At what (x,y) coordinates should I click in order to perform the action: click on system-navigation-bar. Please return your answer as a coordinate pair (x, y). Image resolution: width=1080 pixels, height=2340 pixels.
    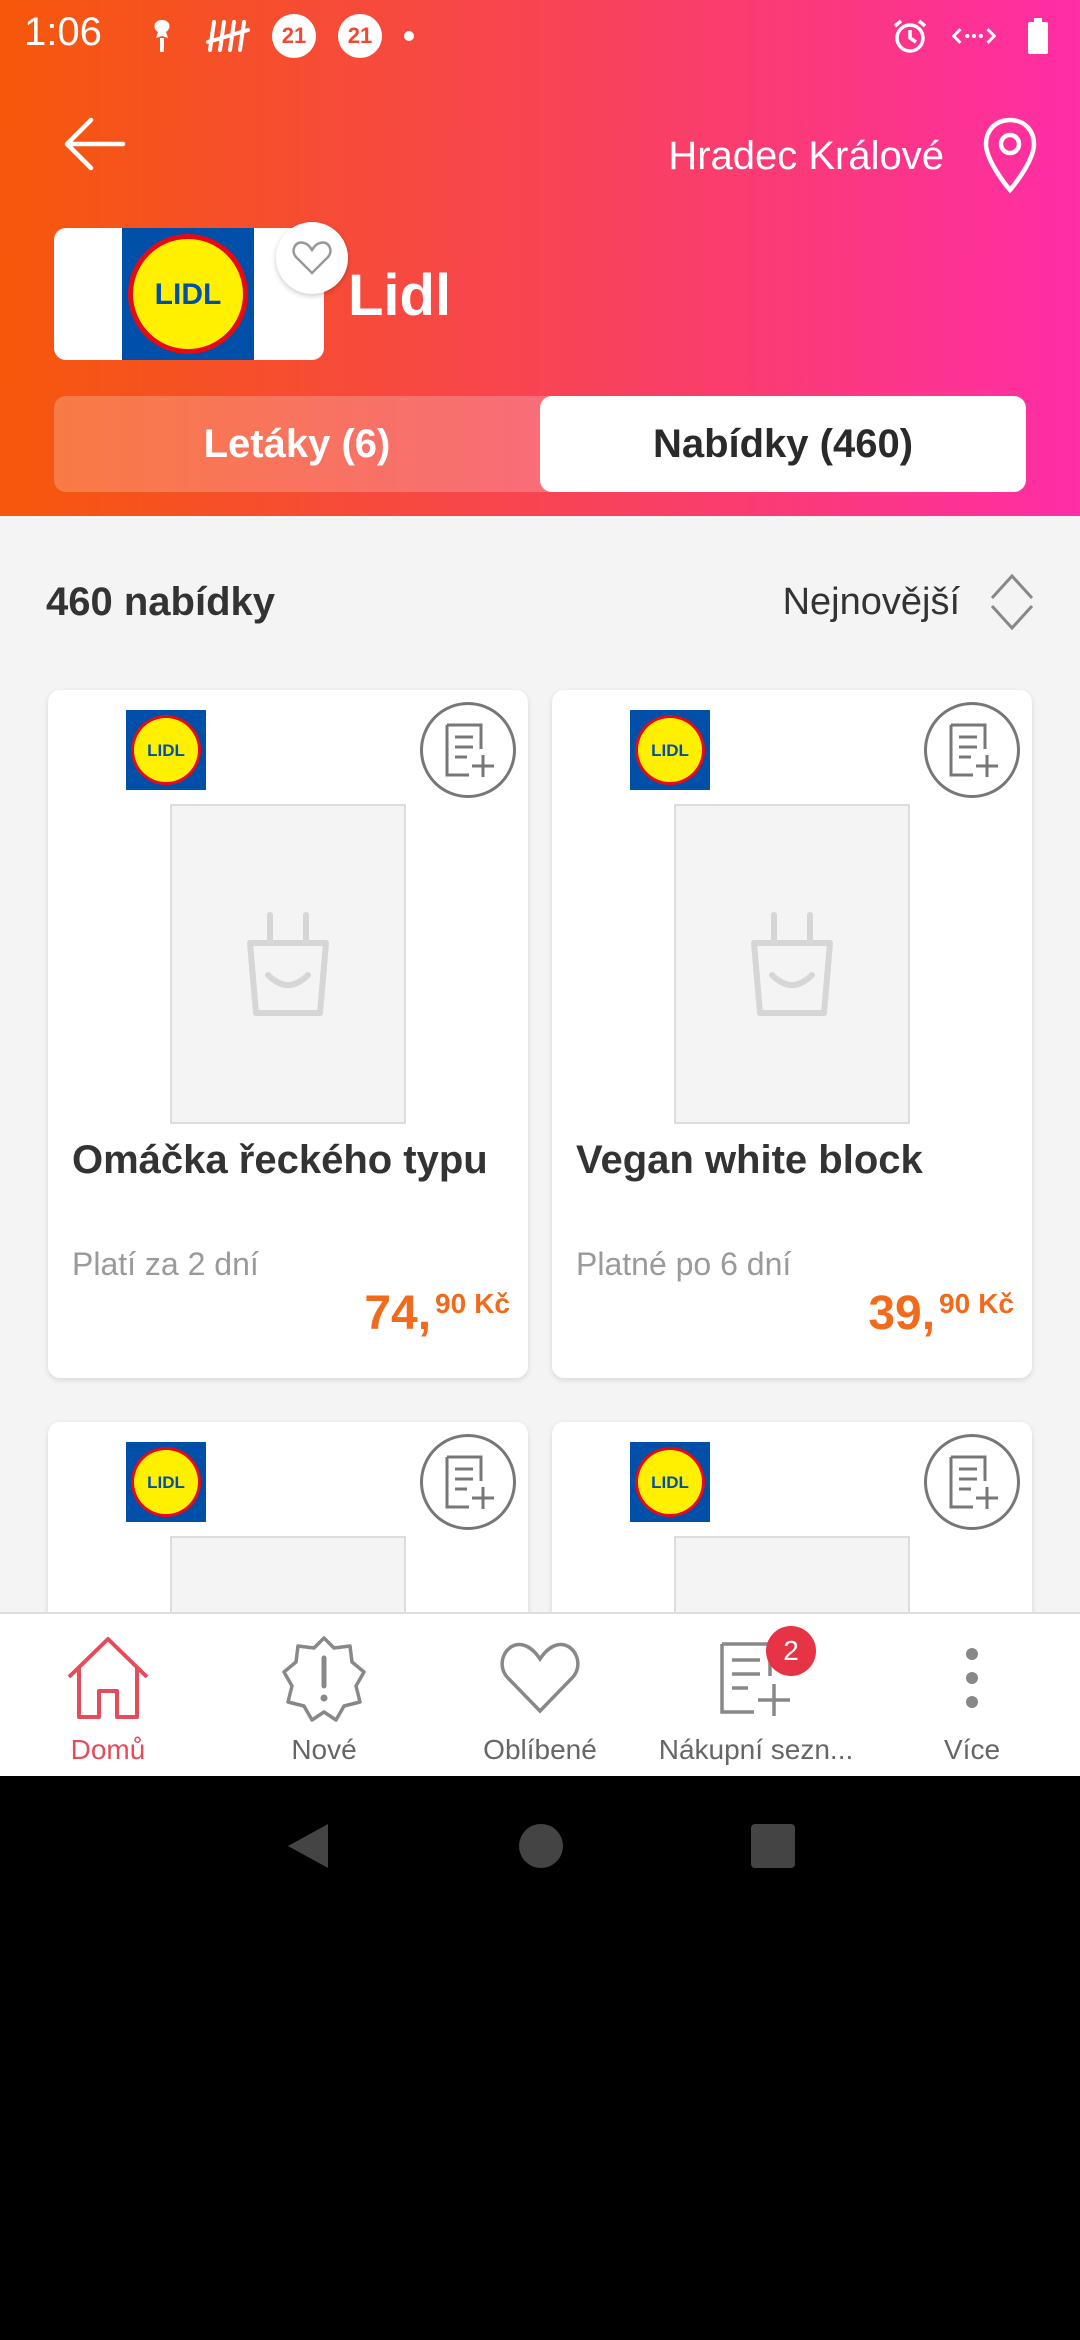
    Looking at the image, I should click on (540, 1846).